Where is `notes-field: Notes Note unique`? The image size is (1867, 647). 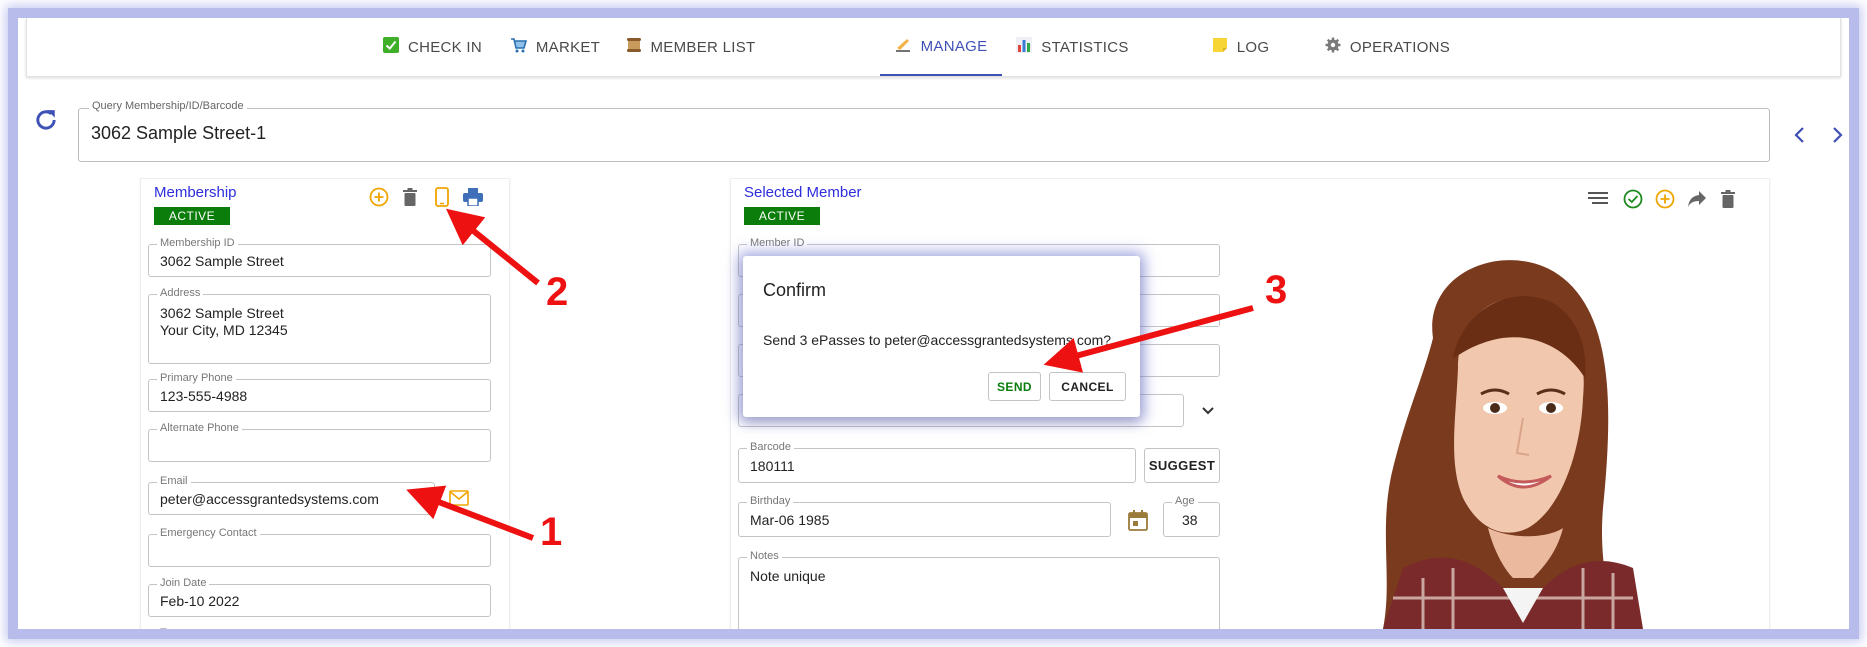
notes-field: Notes Note unique is located at coordinates (979, 589).